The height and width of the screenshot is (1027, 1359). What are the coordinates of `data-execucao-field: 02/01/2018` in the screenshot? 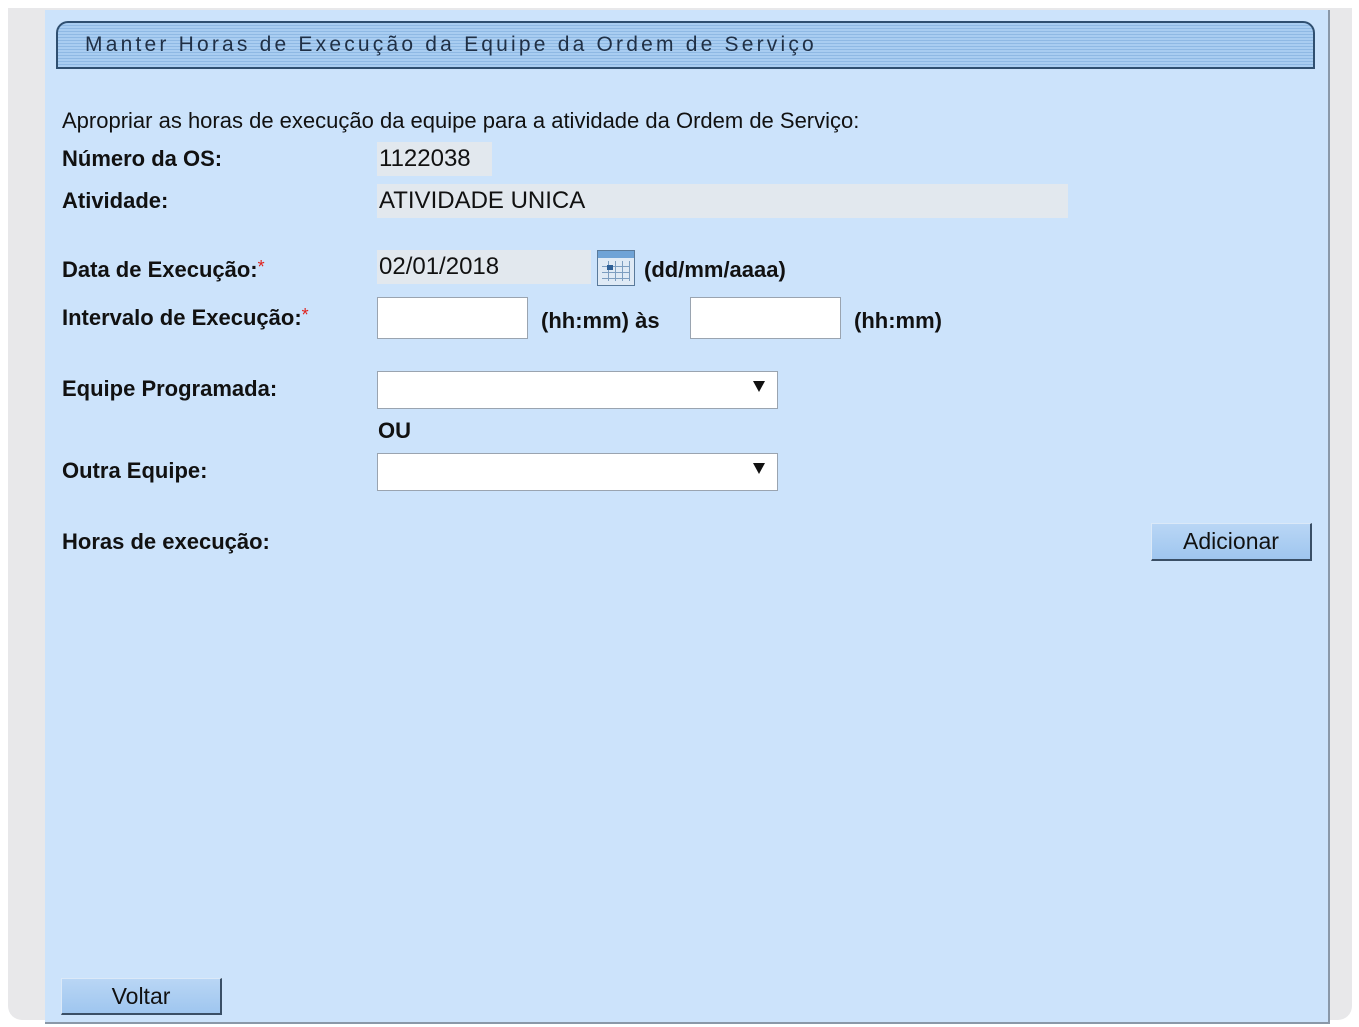 It's located at (484, 267).